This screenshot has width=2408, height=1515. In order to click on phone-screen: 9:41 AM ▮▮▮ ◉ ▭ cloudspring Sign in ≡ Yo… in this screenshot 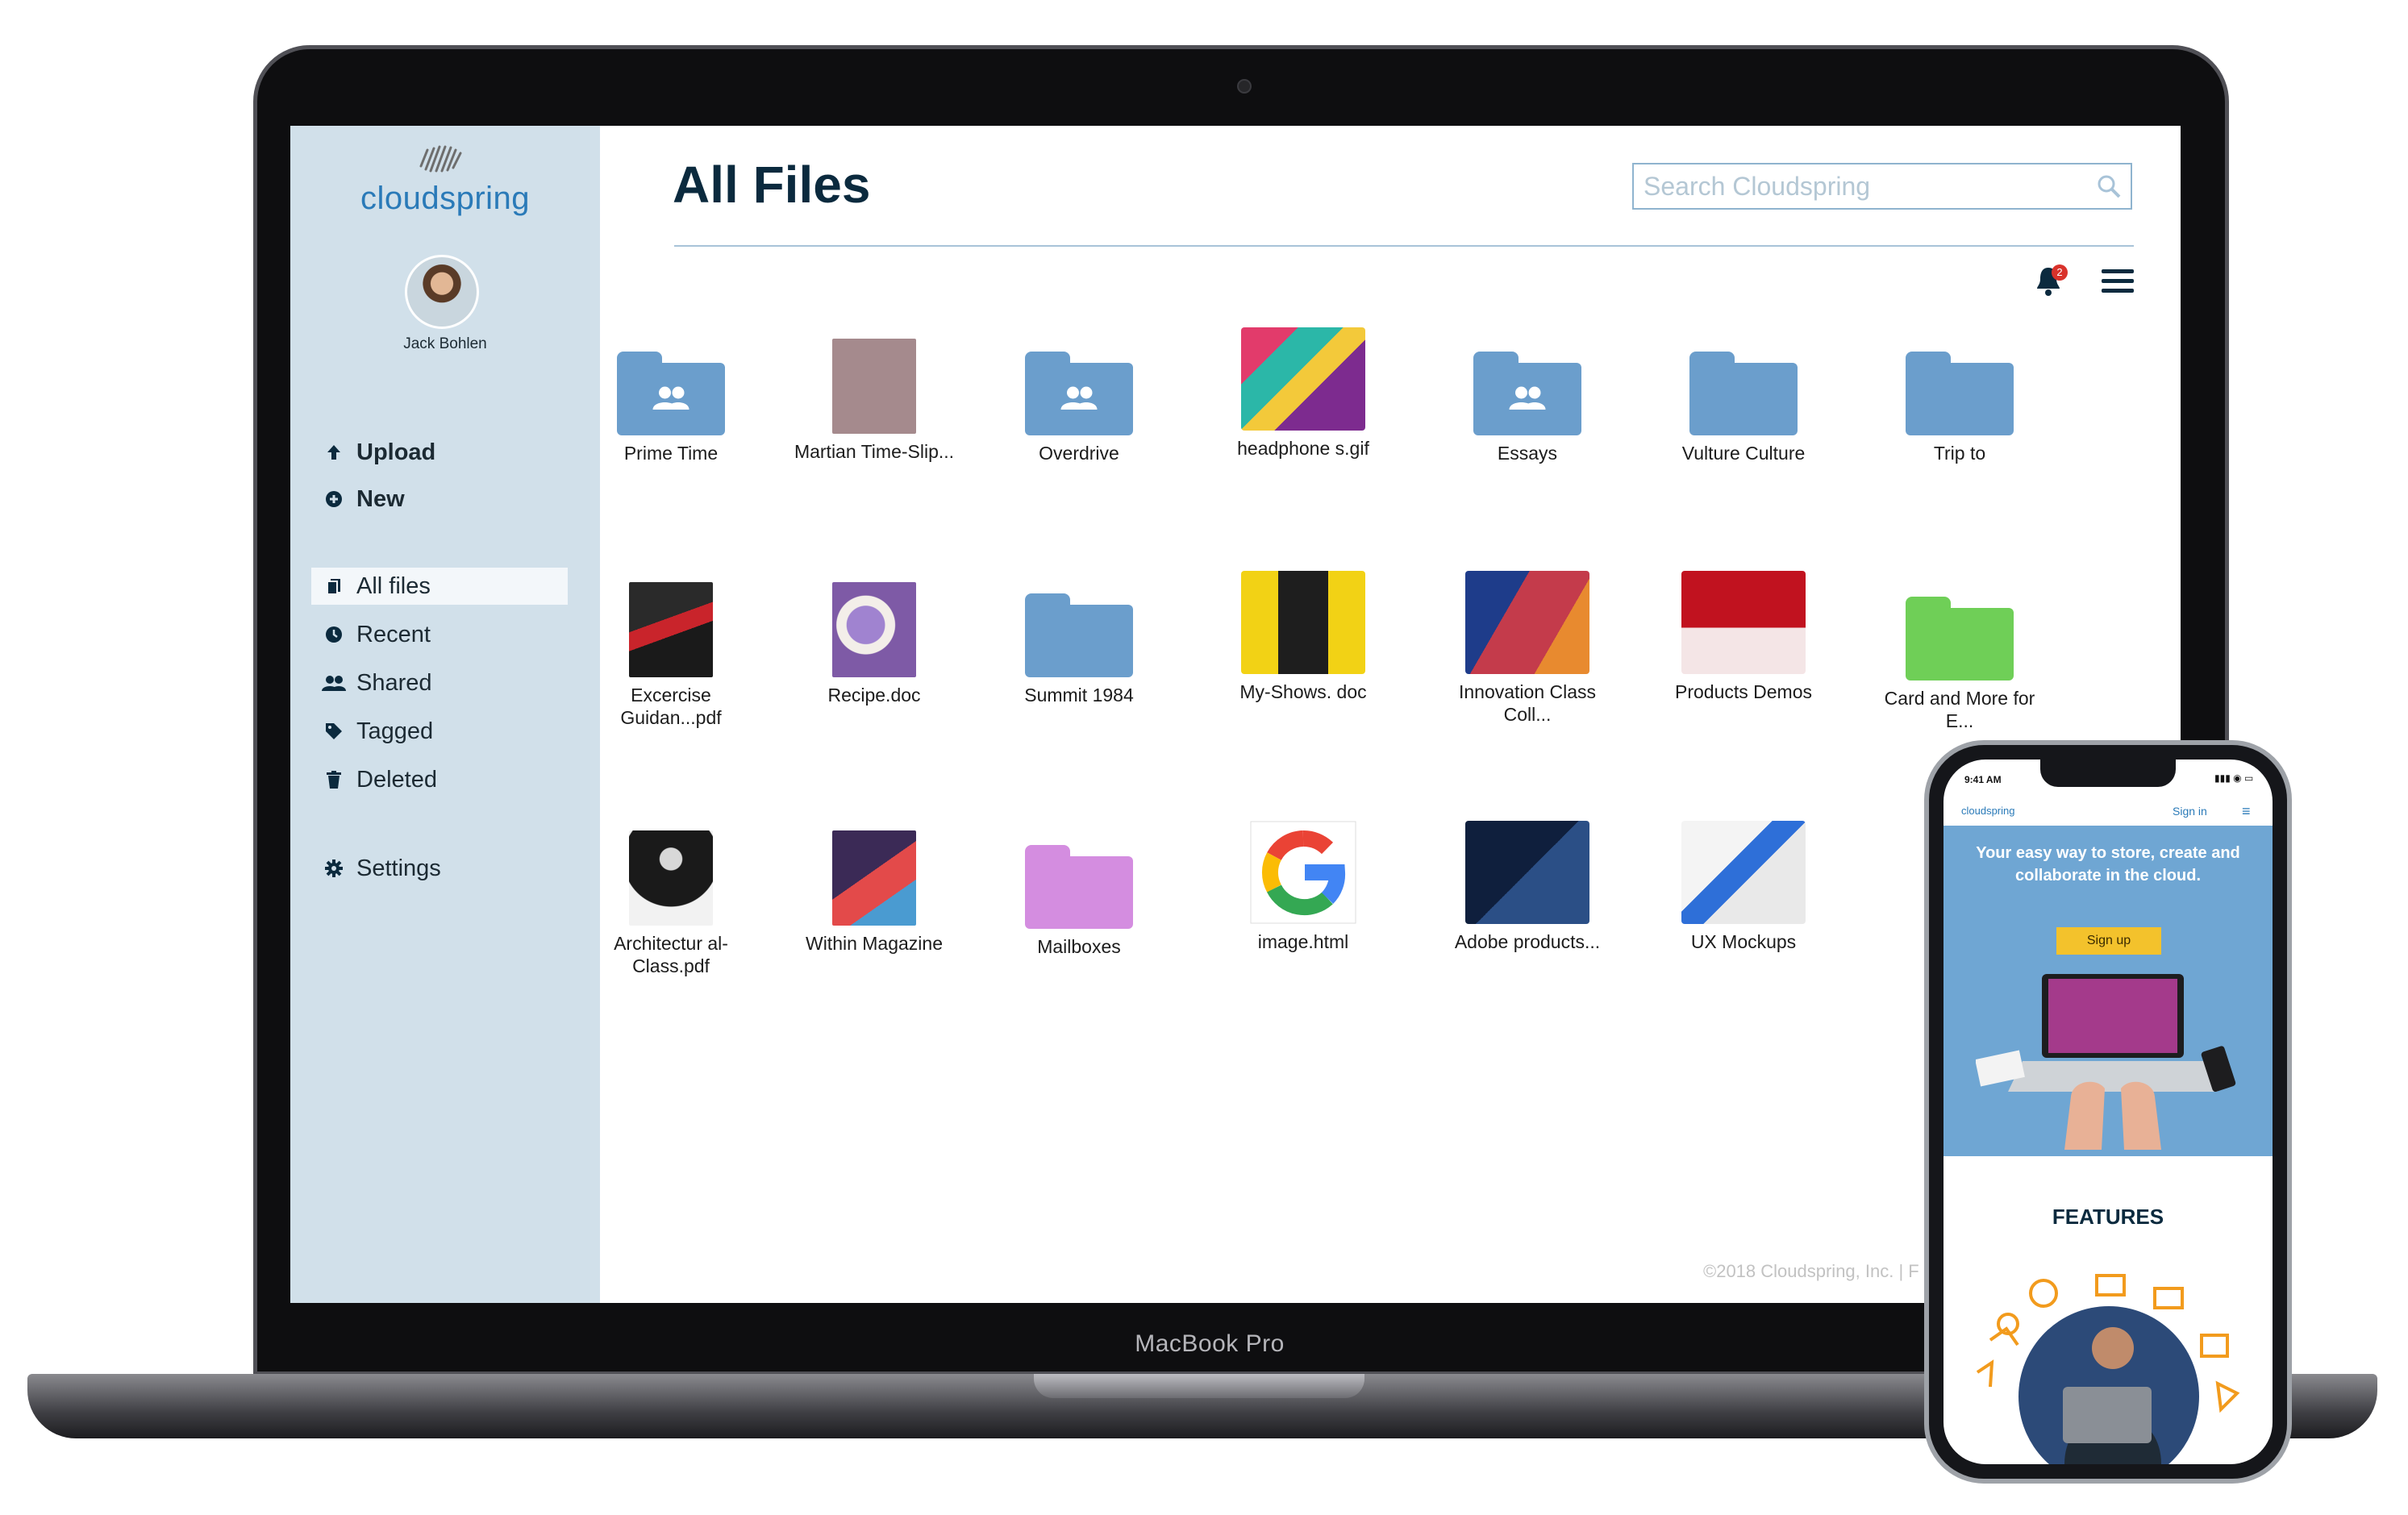, I will do `click(2108, 1112)`.